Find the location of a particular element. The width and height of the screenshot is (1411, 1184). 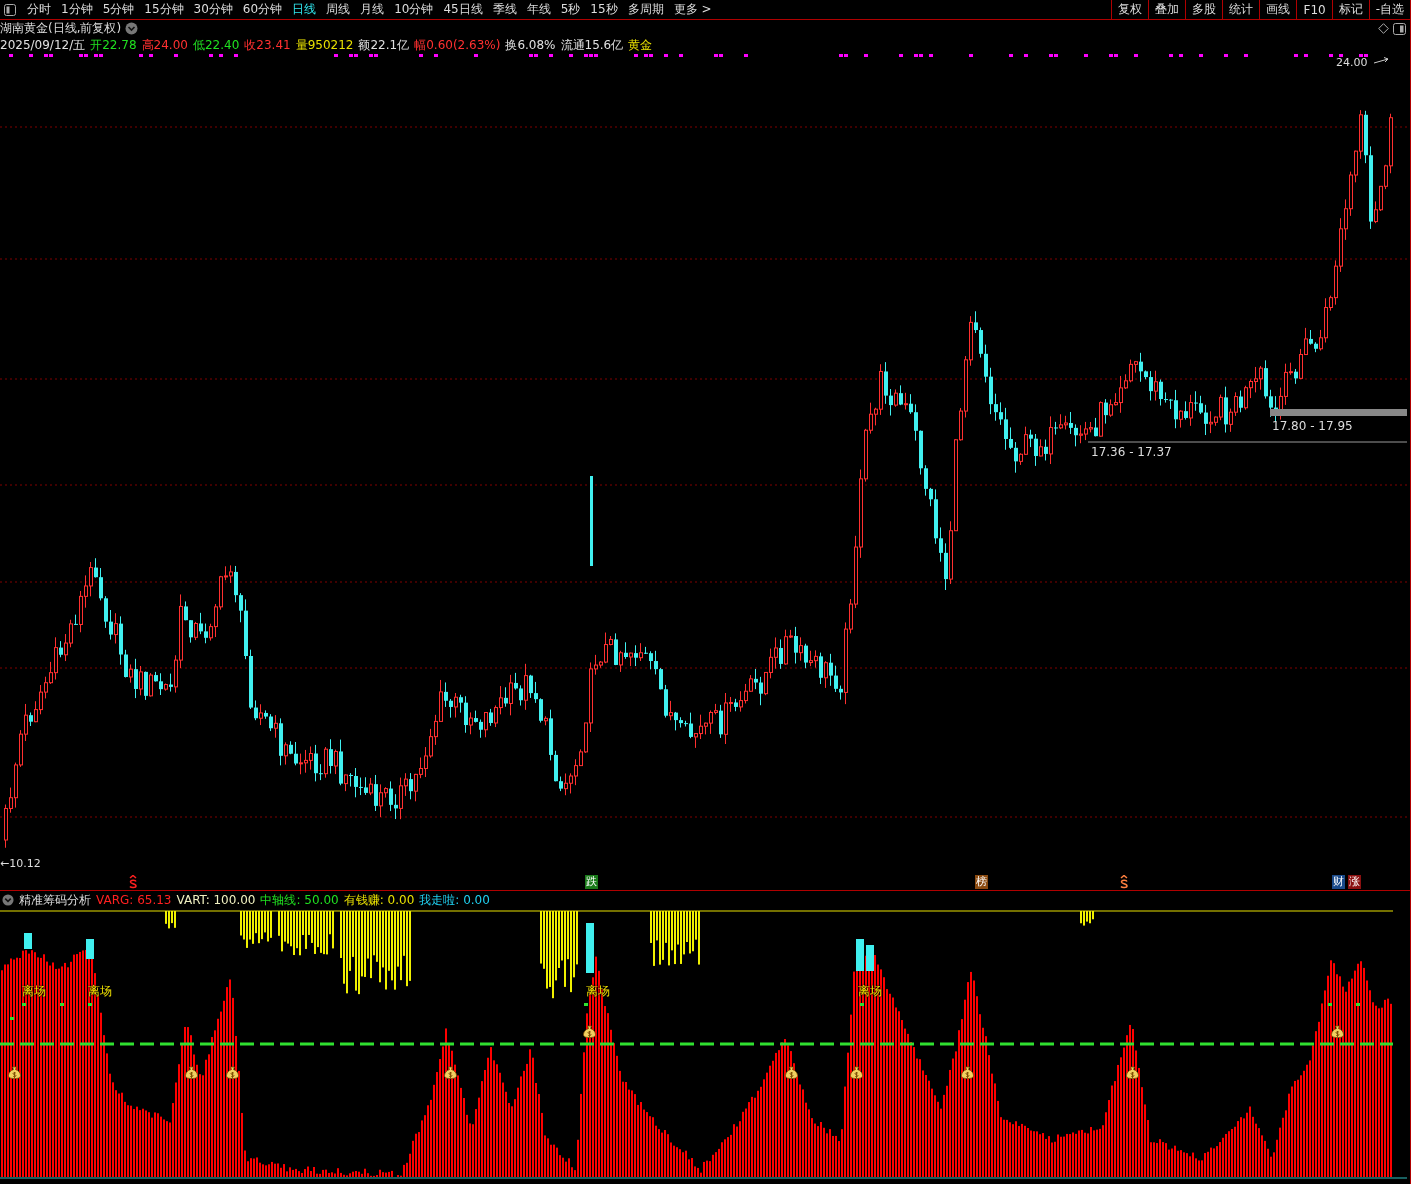

price-range-label: 17.36 - 17.37 is located at coordinates (1131, 452).